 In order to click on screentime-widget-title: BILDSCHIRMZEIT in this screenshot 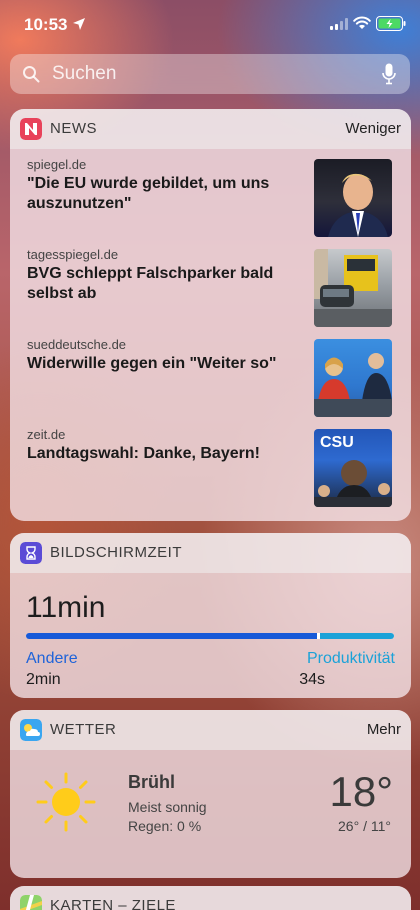, I will do `click(116, 552)`.